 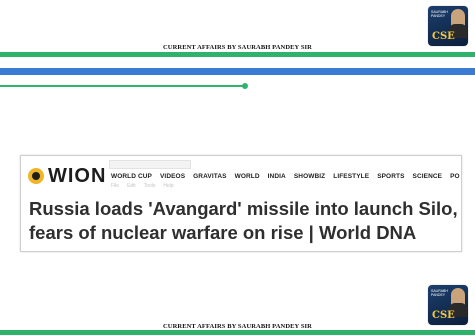 I want to click on channel-logo-top: SAURABH PANDEY CSE, so click(x=448, y=26).